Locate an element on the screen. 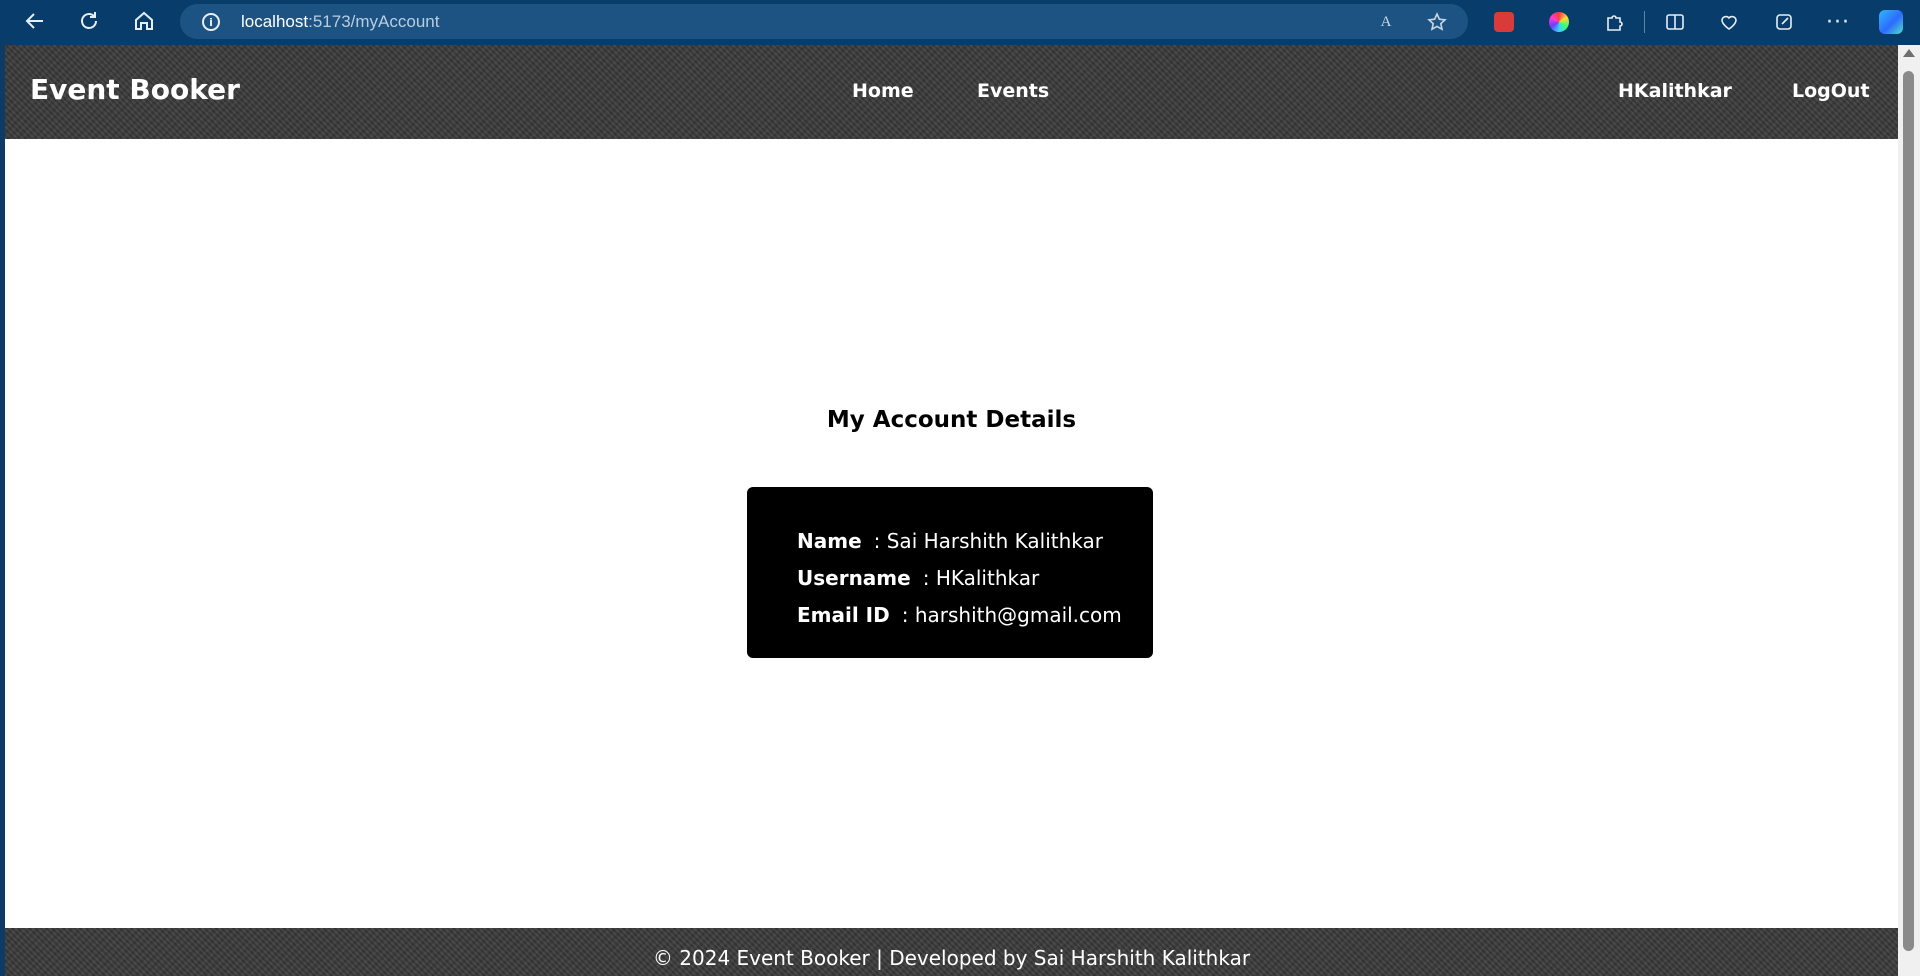 The image size is (1920, 976). color-picker-extension-icon is located at coordinates (1559, 22).